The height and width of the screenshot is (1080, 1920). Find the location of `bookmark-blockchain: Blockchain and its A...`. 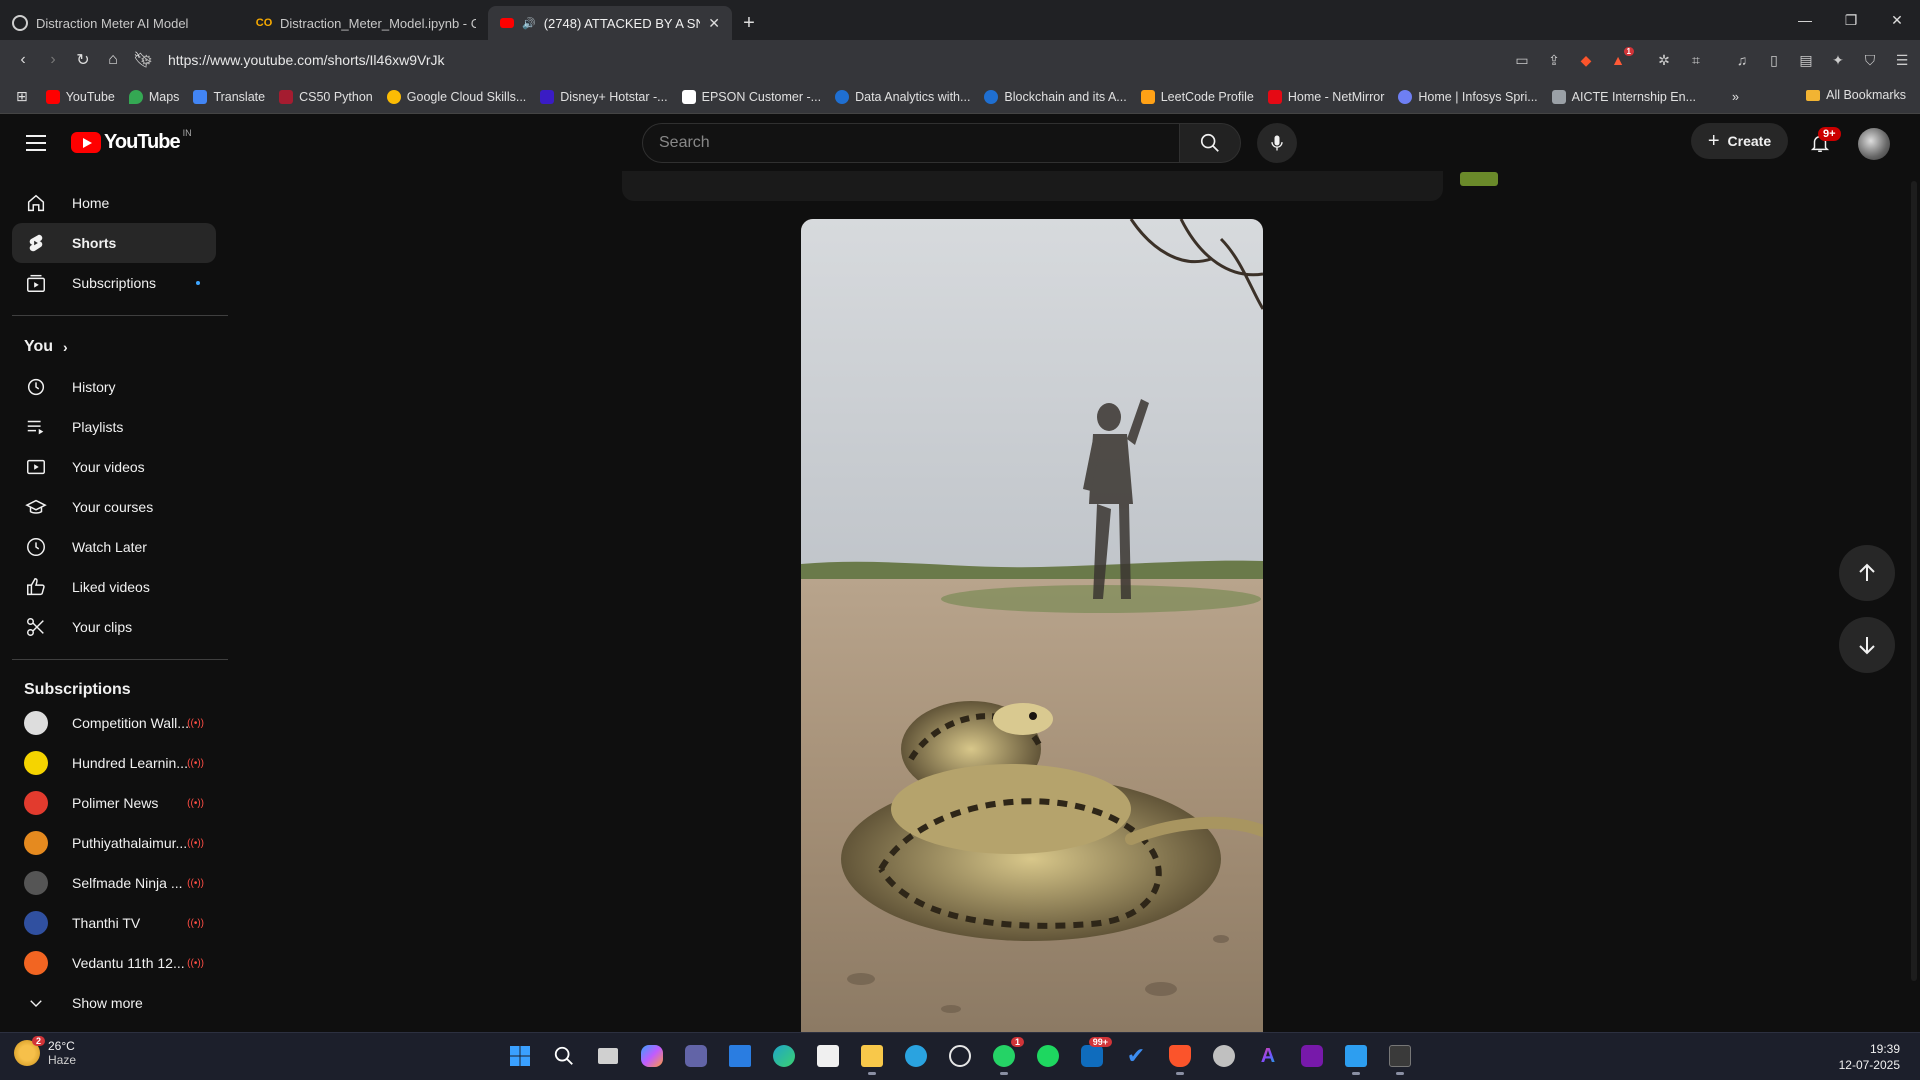

bookmark-blockchain: Blockchain and its A... is located at coordinates (1055, 96).